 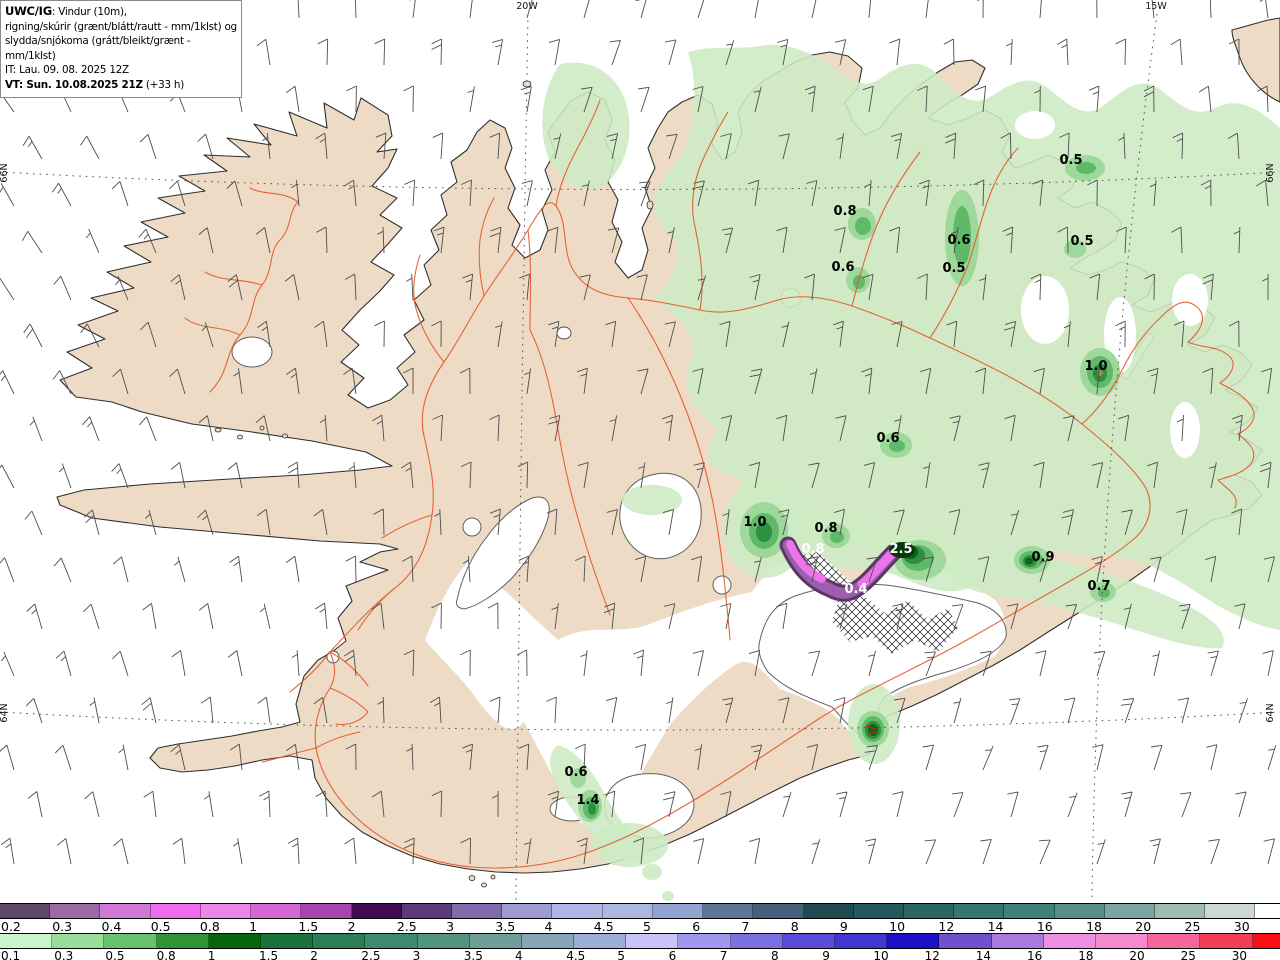 What do you see at coordinates (1156, 6) in the screenshot?
I see `graticule-label: 15W` at bounding box center [1156, 6].